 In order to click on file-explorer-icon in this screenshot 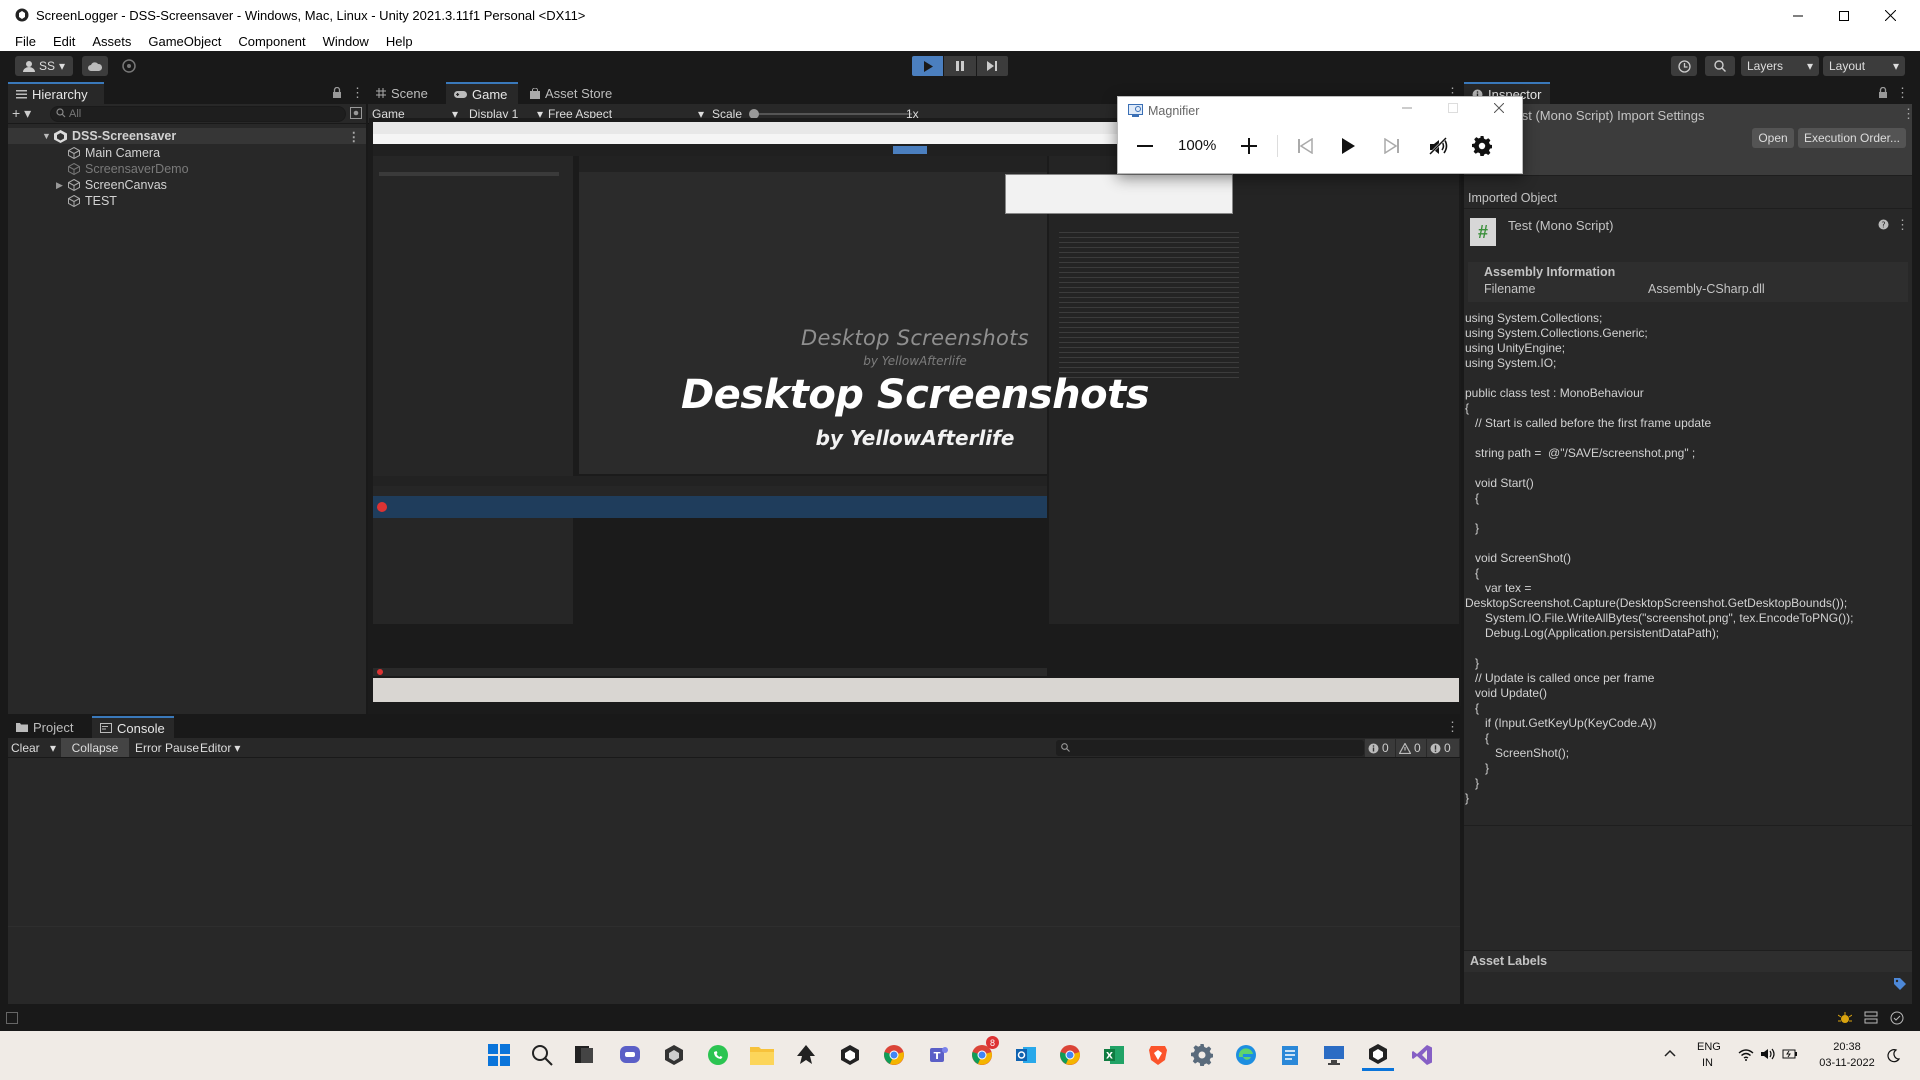, I will do `click(762, 1055)`.